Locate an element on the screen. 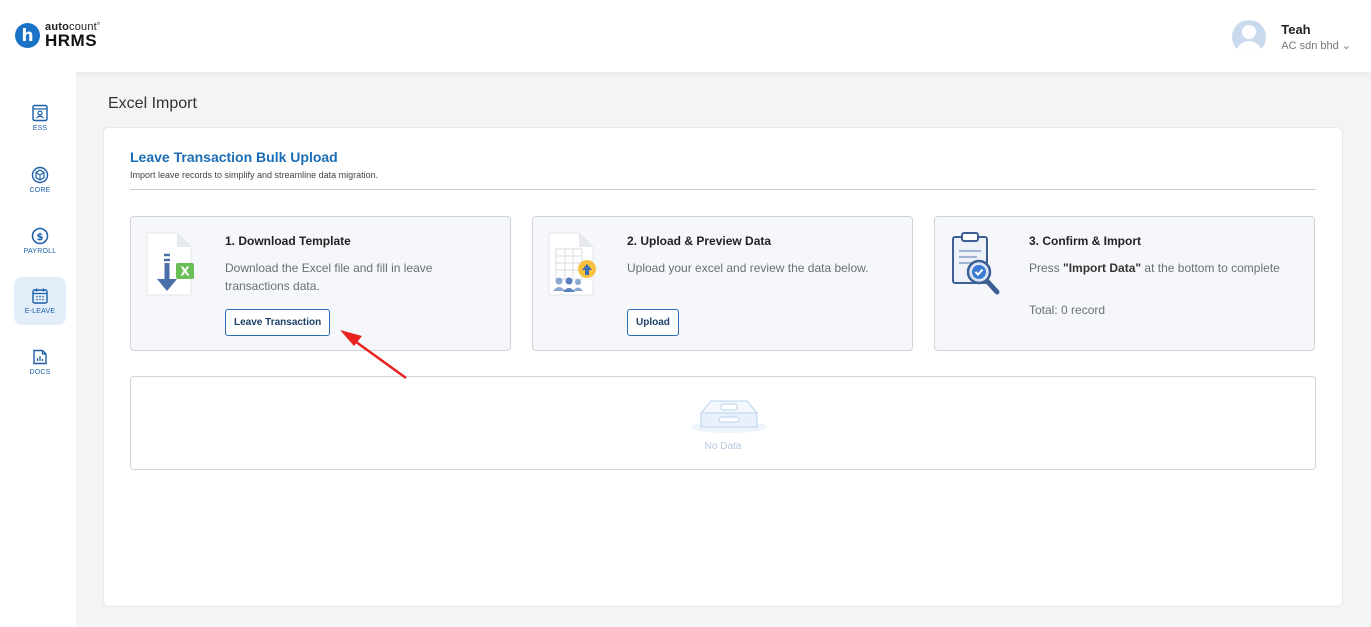 This screenshot has width=1371, height=627. sidebar-item-label: PAYROLL is located at coordinates (40, 251).